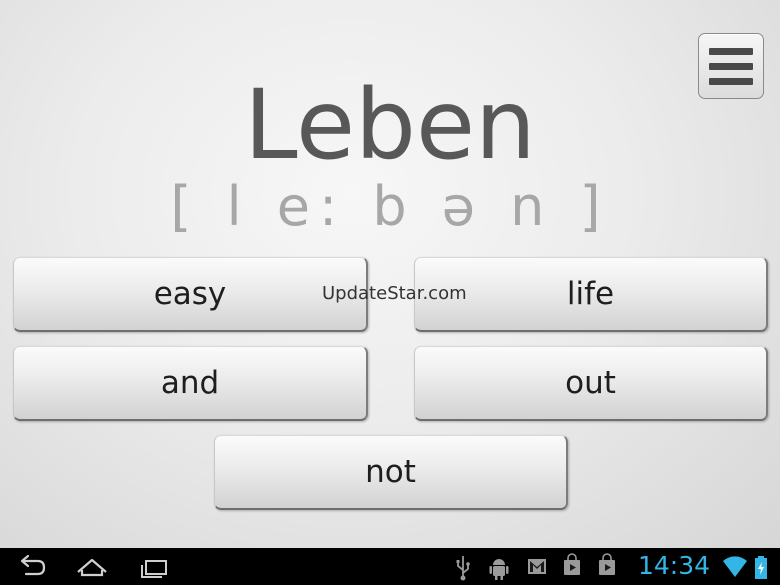  I want to click on pronunciation: [ l e: b ə n ], so click(390, 206).